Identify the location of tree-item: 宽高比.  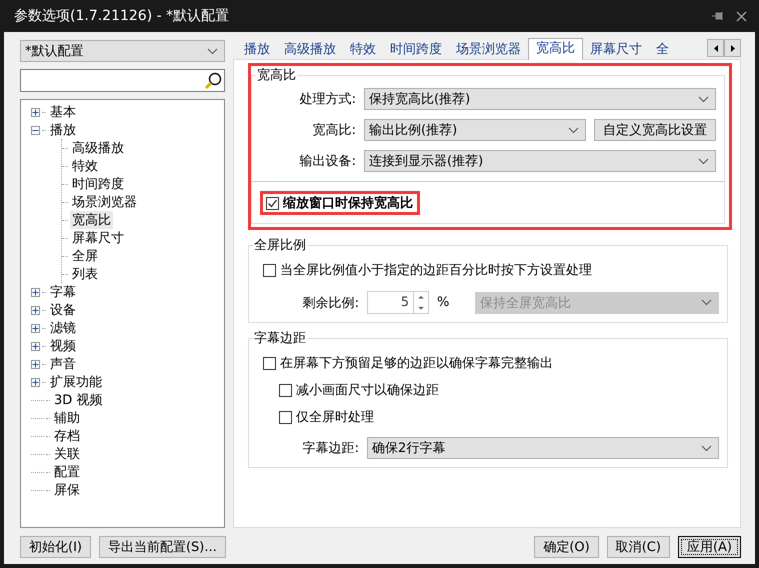
(91, 220).